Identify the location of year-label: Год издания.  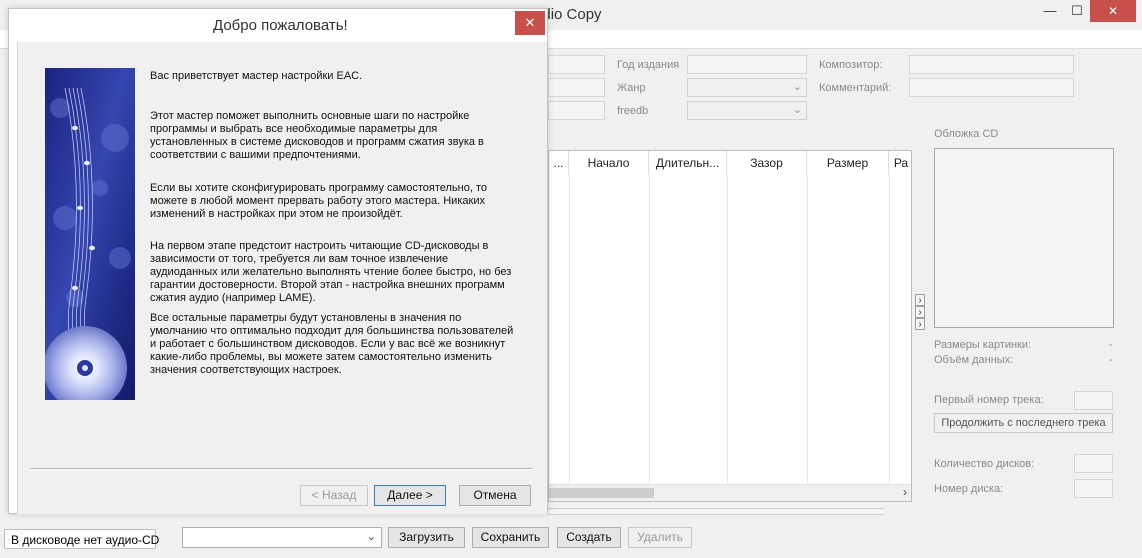
(648, 65).